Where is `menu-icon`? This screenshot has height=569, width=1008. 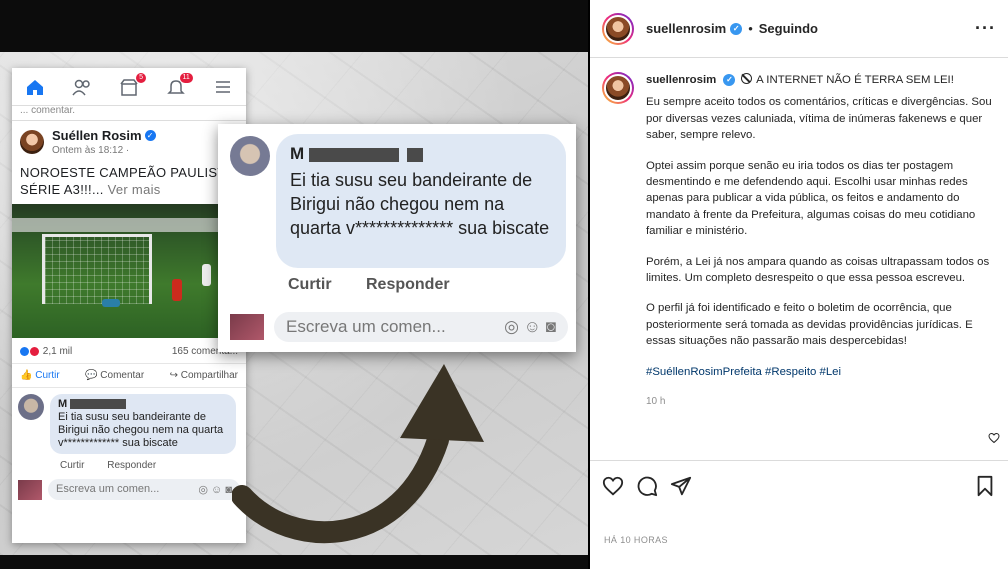
menu-icon is located at coordinates (223, 87).